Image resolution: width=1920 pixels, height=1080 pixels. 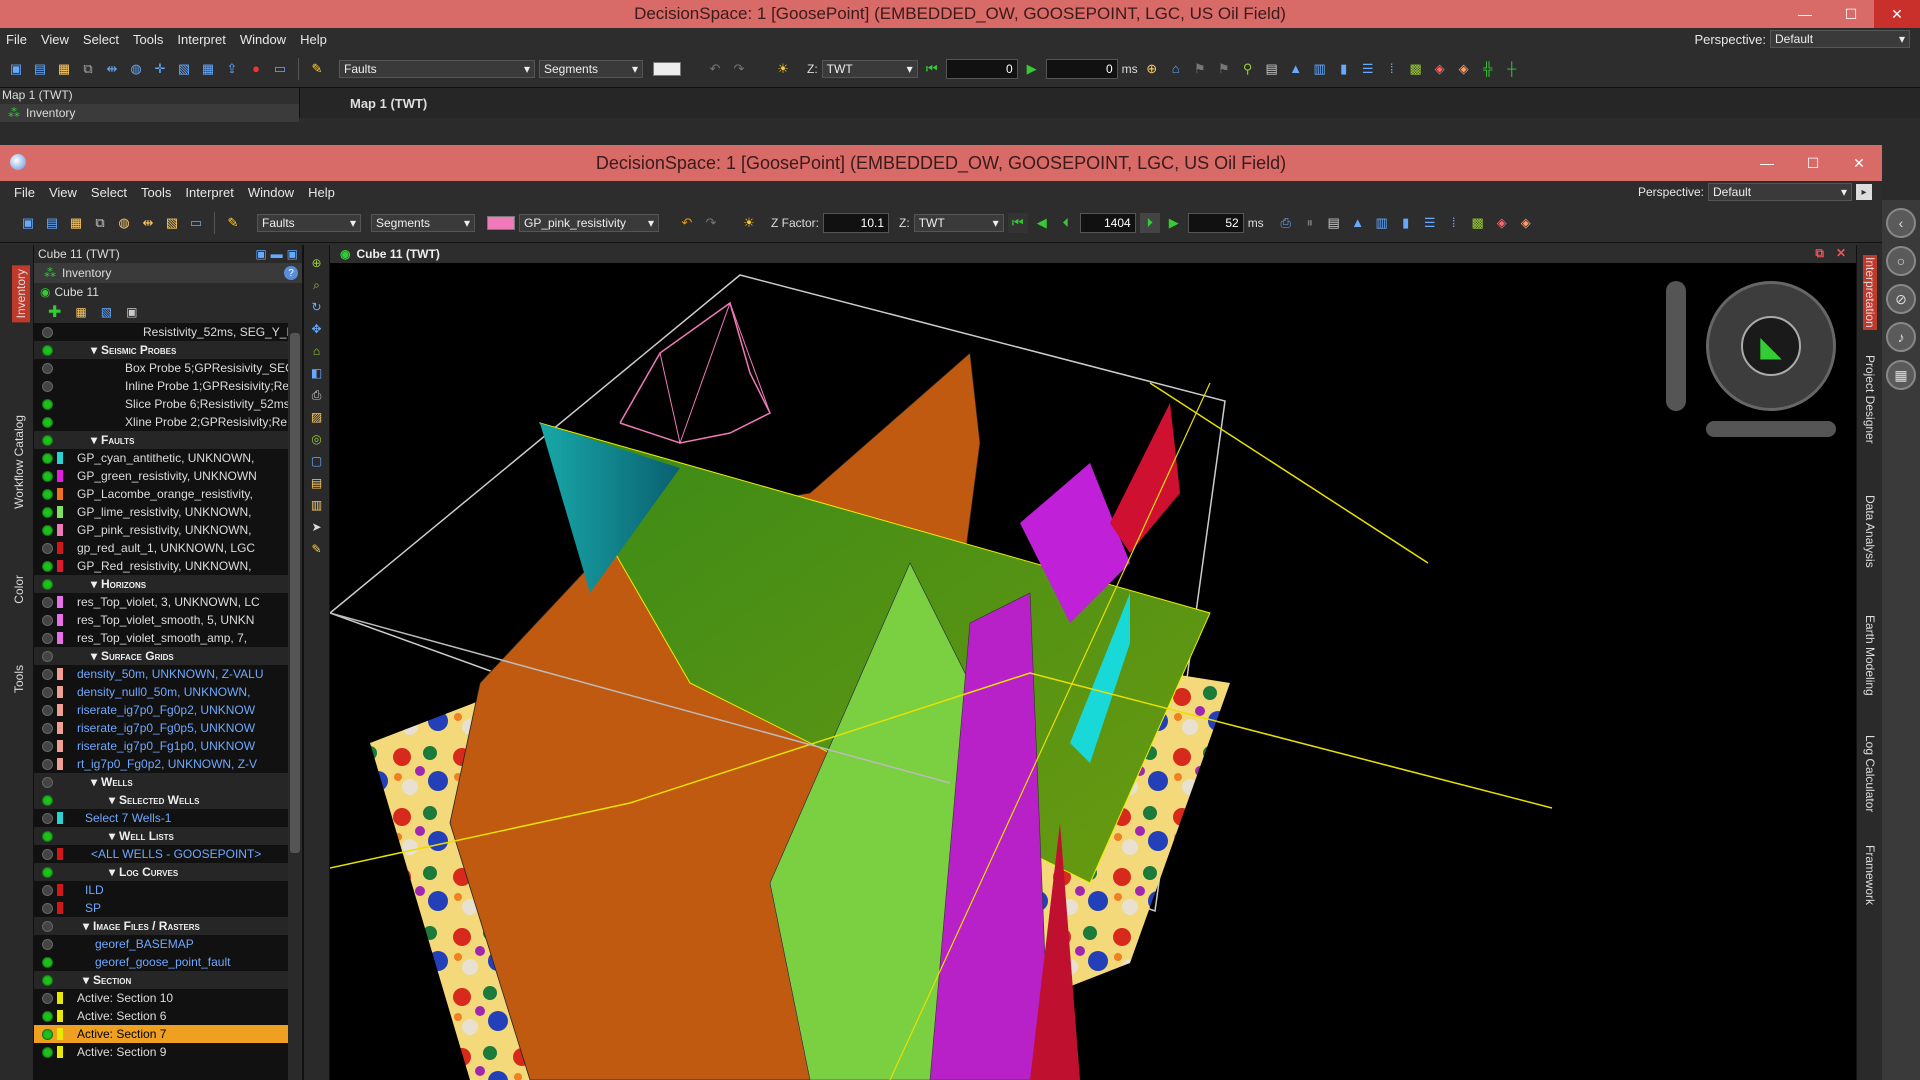 What do you see at coordinates (19, 589) in the screenshot?
I see `vtab-color: Color` at bounding box center [19, 589].